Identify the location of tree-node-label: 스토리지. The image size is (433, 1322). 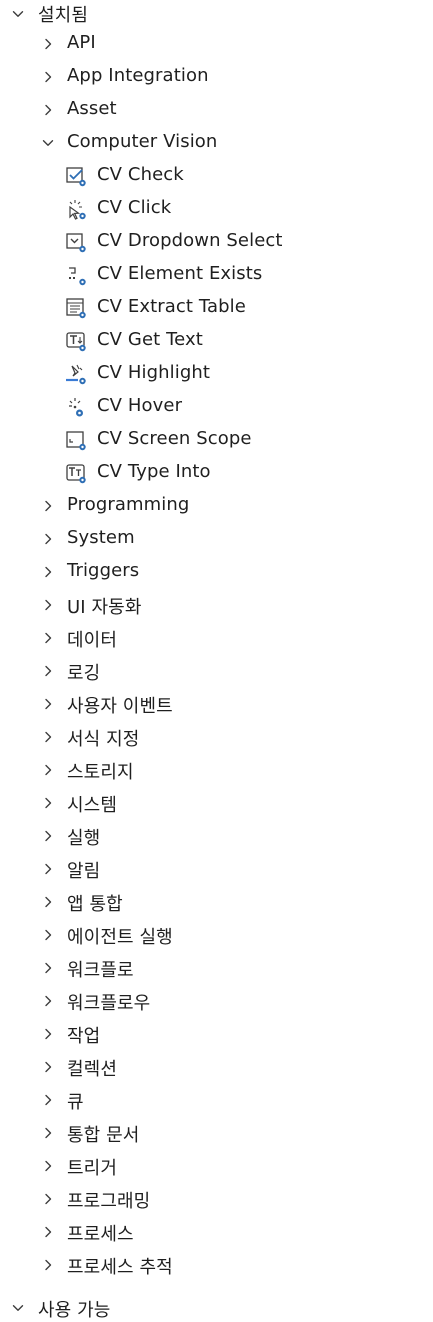
(100, 772).